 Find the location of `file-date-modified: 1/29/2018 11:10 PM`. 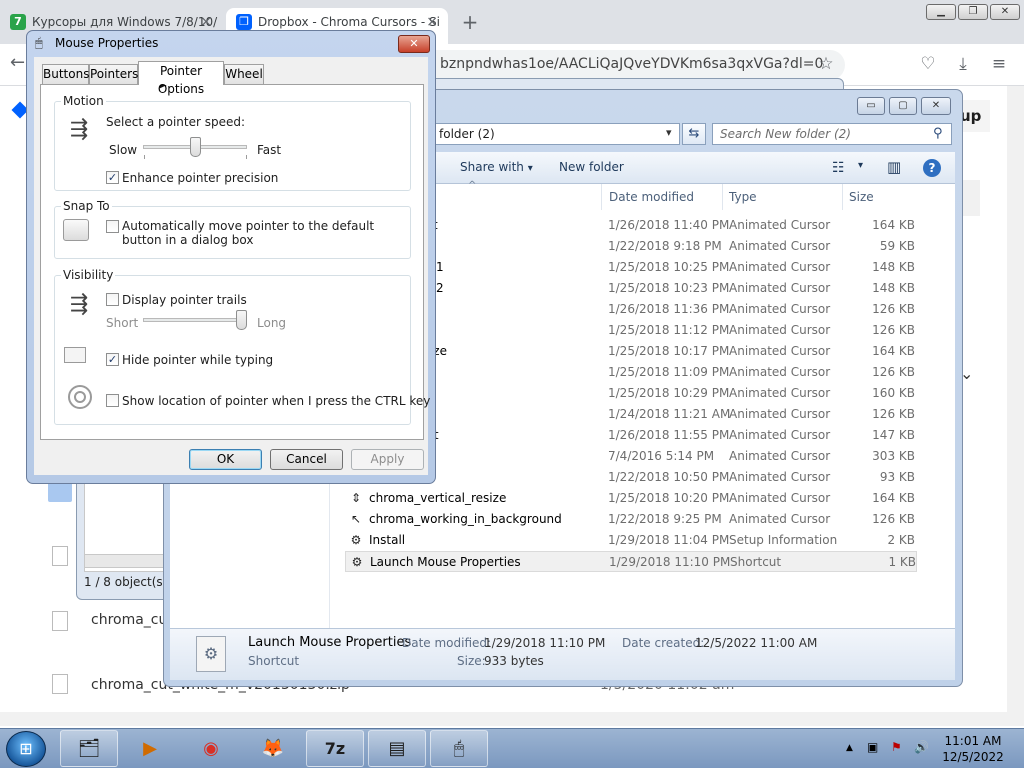

file-date-modified: 1/29/2018 11:10 PM is located at coordinates (670, 562).